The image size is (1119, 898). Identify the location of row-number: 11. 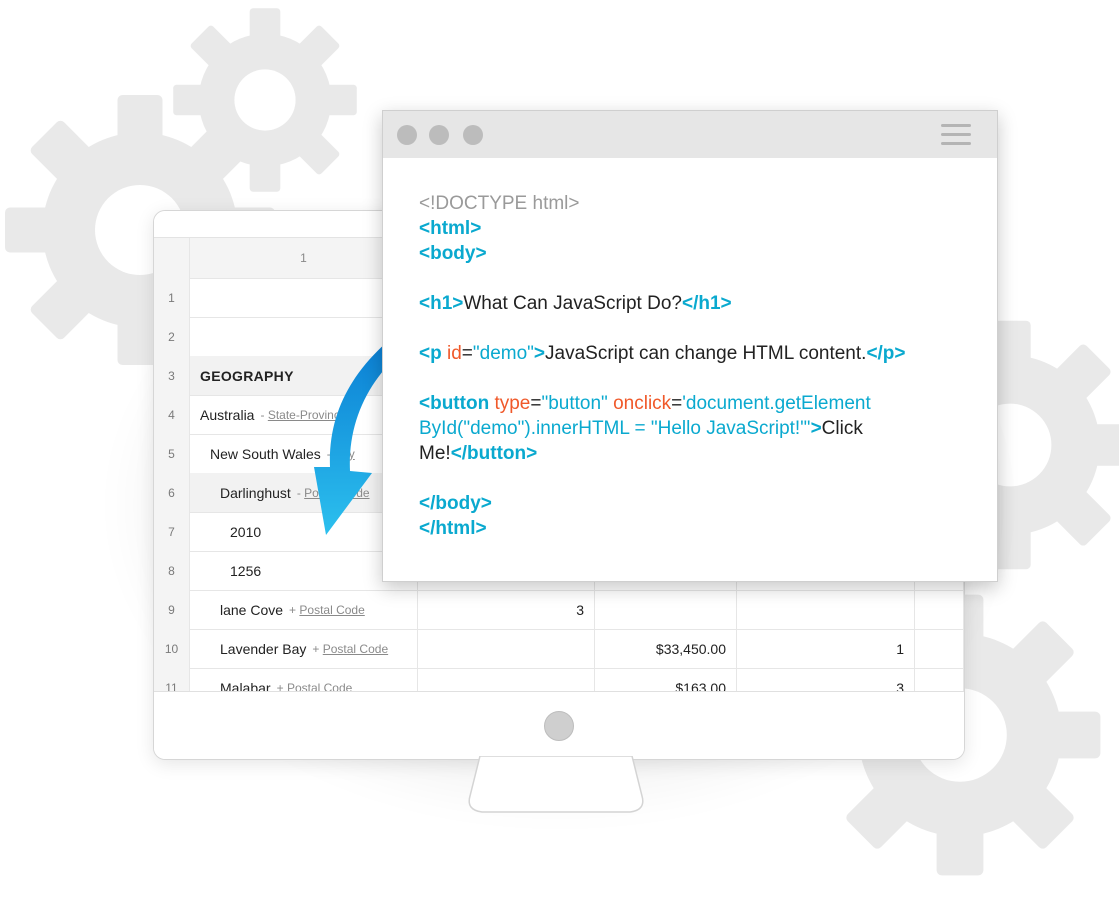
(172, 680).